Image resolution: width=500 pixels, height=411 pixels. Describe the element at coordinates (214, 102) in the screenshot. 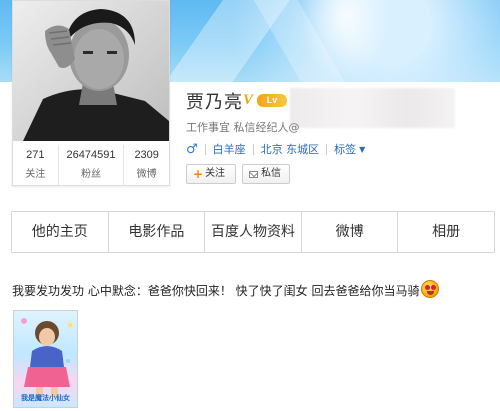

I see `profile-name: 贾乃亮` at that location.